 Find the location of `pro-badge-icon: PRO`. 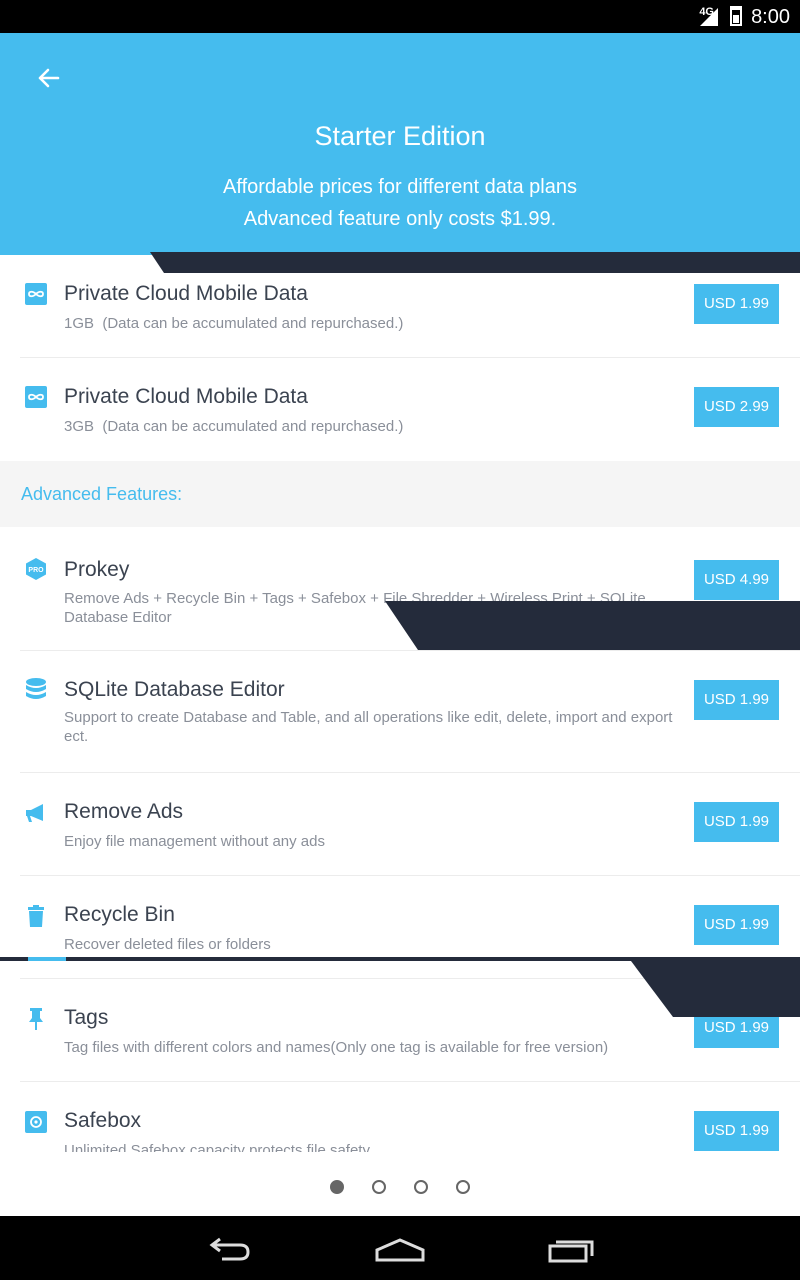

pro-badge-icon: PRO is located at coordinates (36, 569).